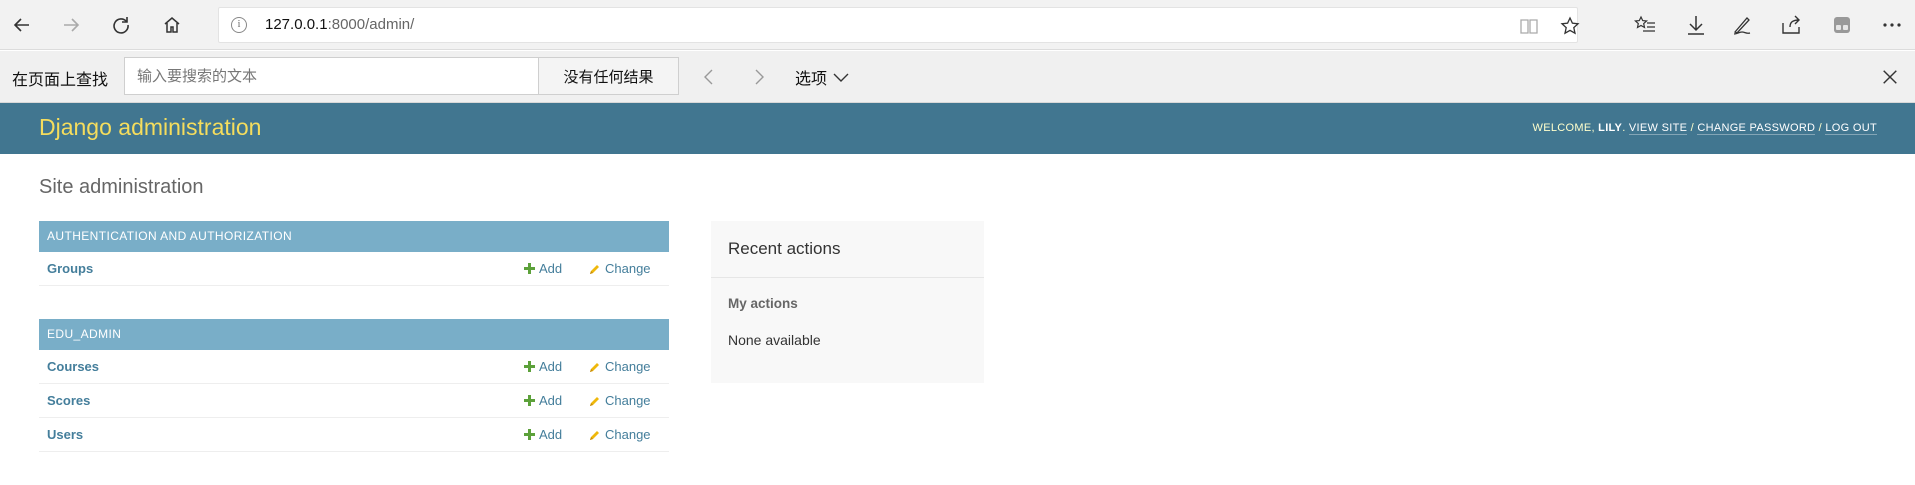  Describe the element at coordinates (774, 340) in the screenshot. I see `no-actions-text: None available` at that location.